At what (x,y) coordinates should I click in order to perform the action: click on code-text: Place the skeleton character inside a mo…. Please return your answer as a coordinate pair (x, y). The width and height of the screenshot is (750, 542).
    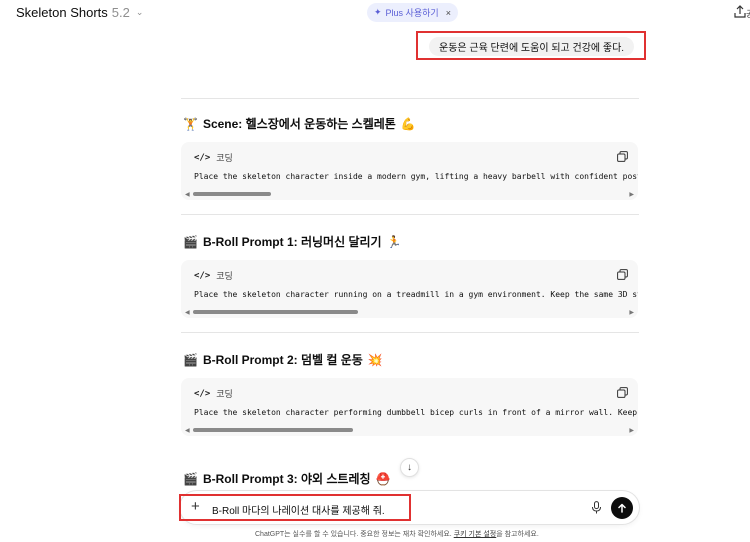
    Looking at the image, I should click on (416, 176).